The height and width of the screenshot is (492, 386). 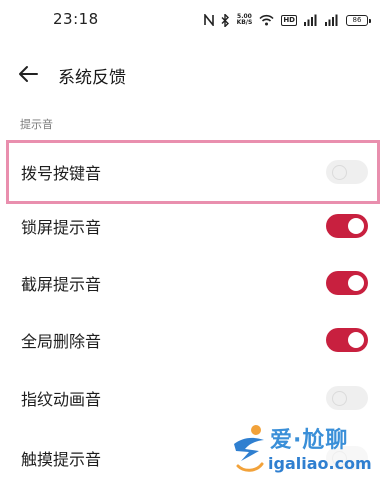 What do you see at coordinates (347, 340) in the screenshot?
I see `delete-tone-toggle` at bounding box center [347, 340].